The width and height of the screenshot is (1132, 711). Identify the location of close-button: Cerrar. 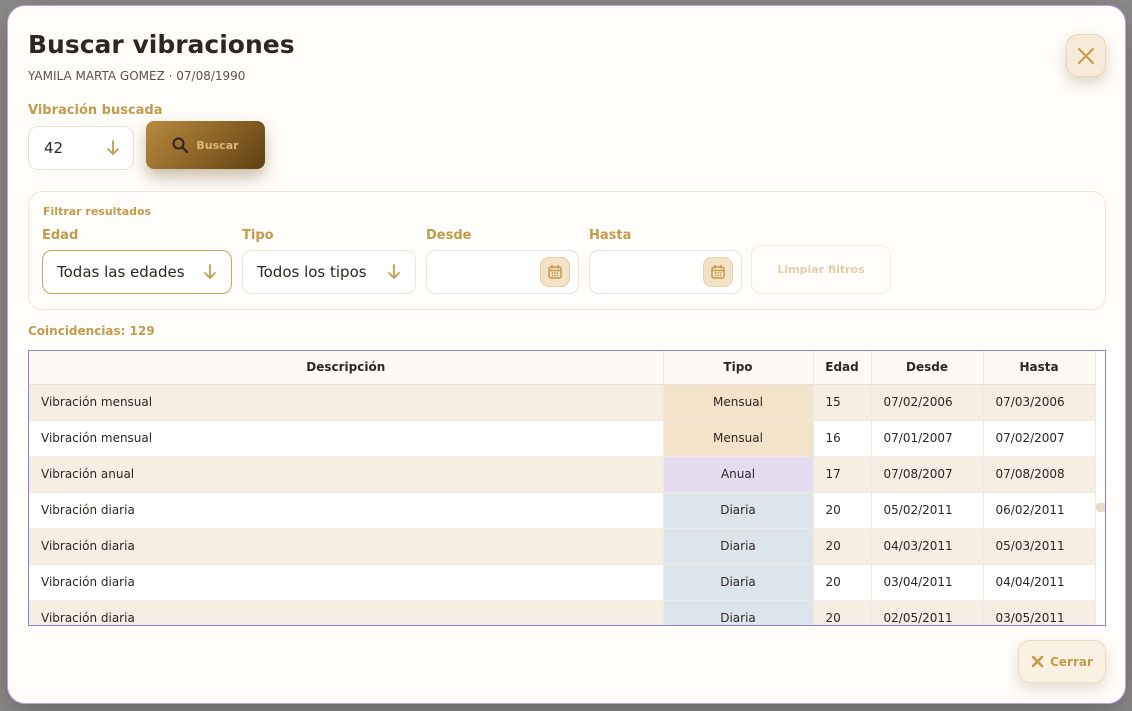
(1062, 661).